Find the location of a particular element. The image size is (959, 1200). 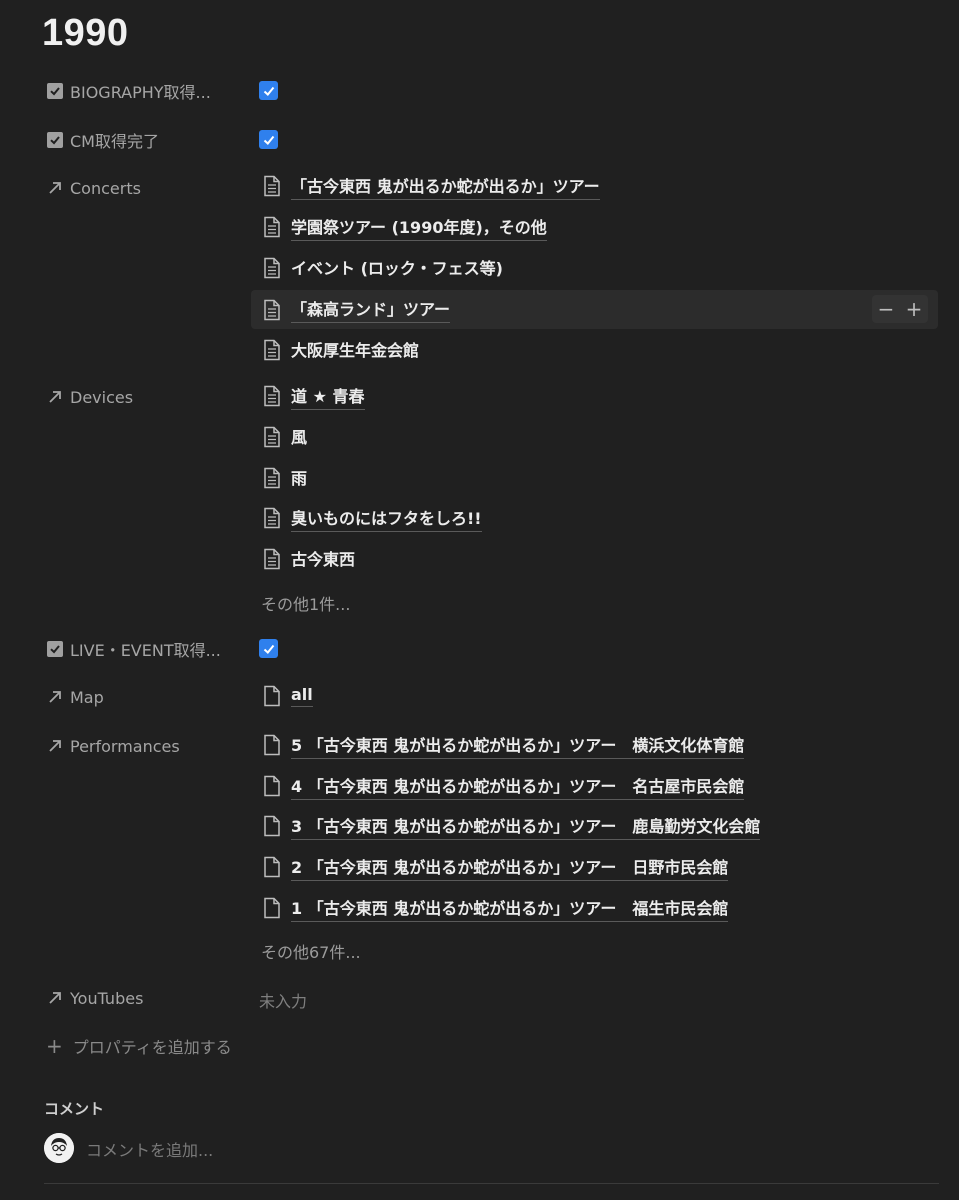

concert-item: 「古今東西 鬼が出るか蛇が出るか」ツアー is located at coordinates (425, 186).